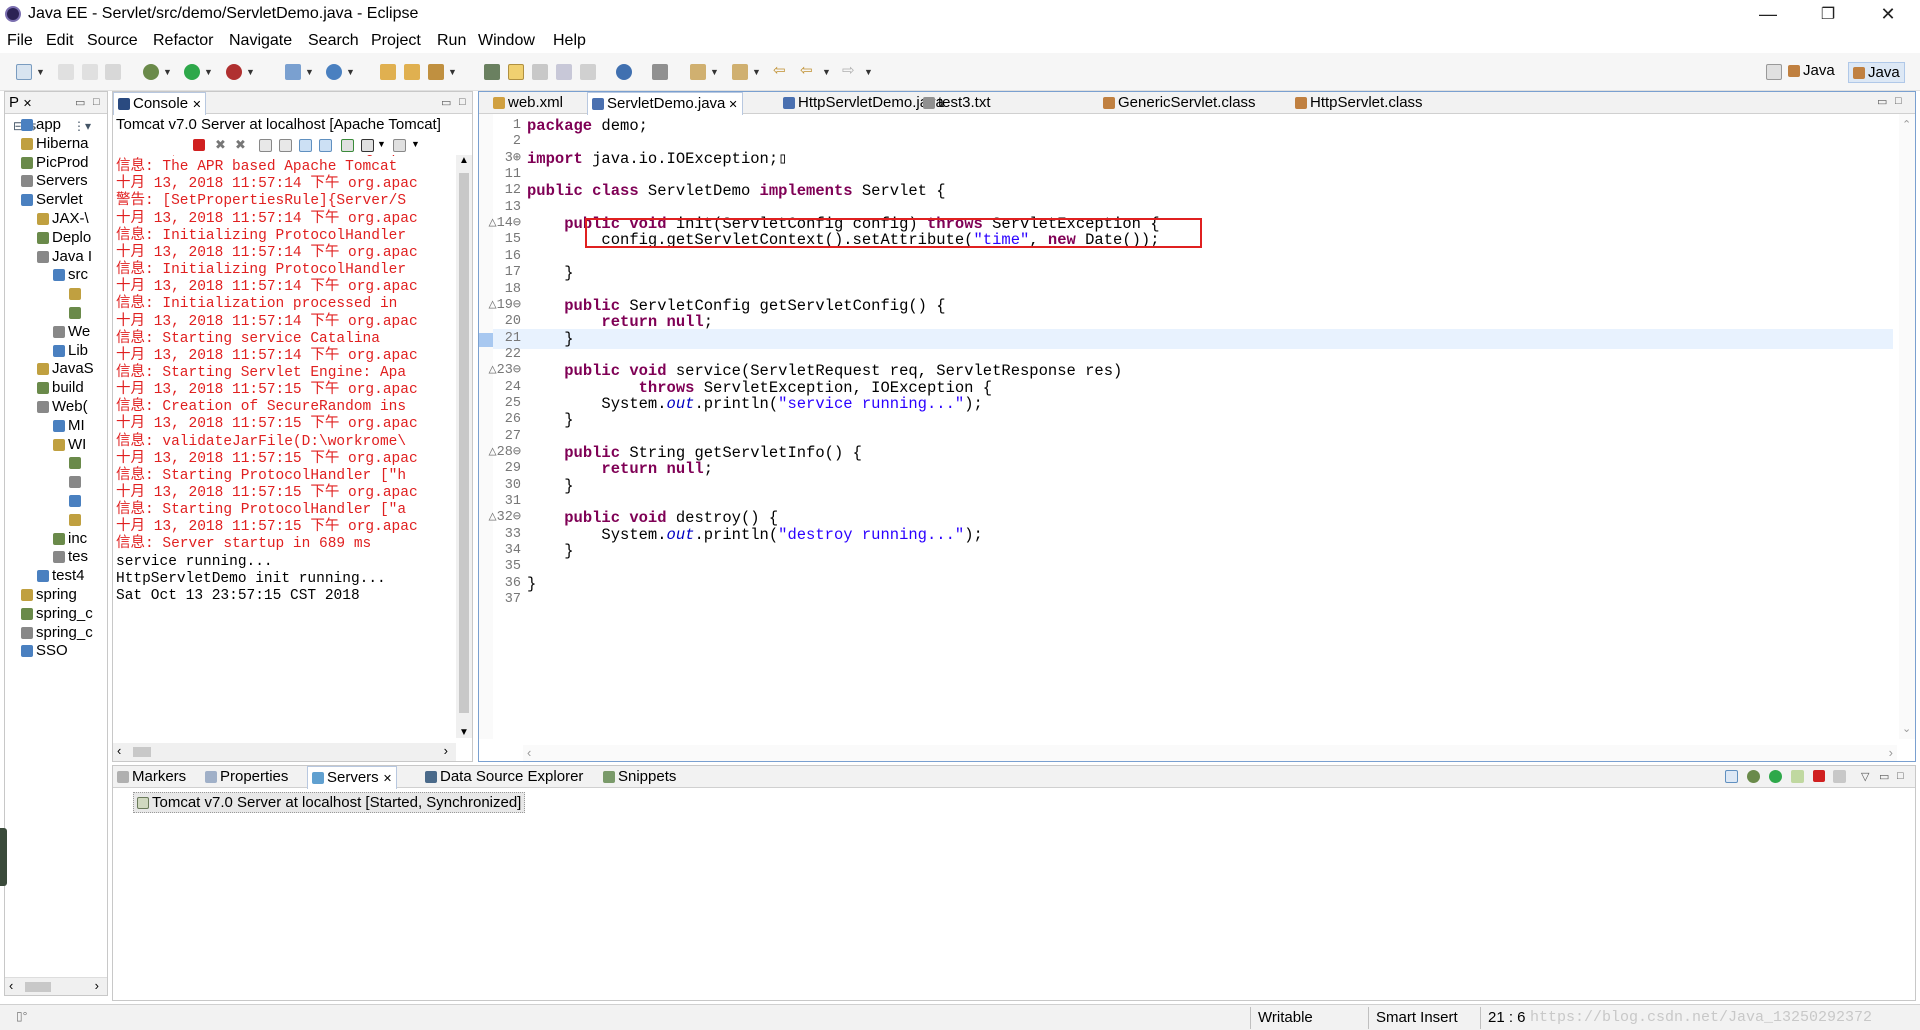  What do you see at coordinates (1906, 728) in the screenshot?
I see `scroll-down-icon: ⌄` at bounding box center [1906, 728].